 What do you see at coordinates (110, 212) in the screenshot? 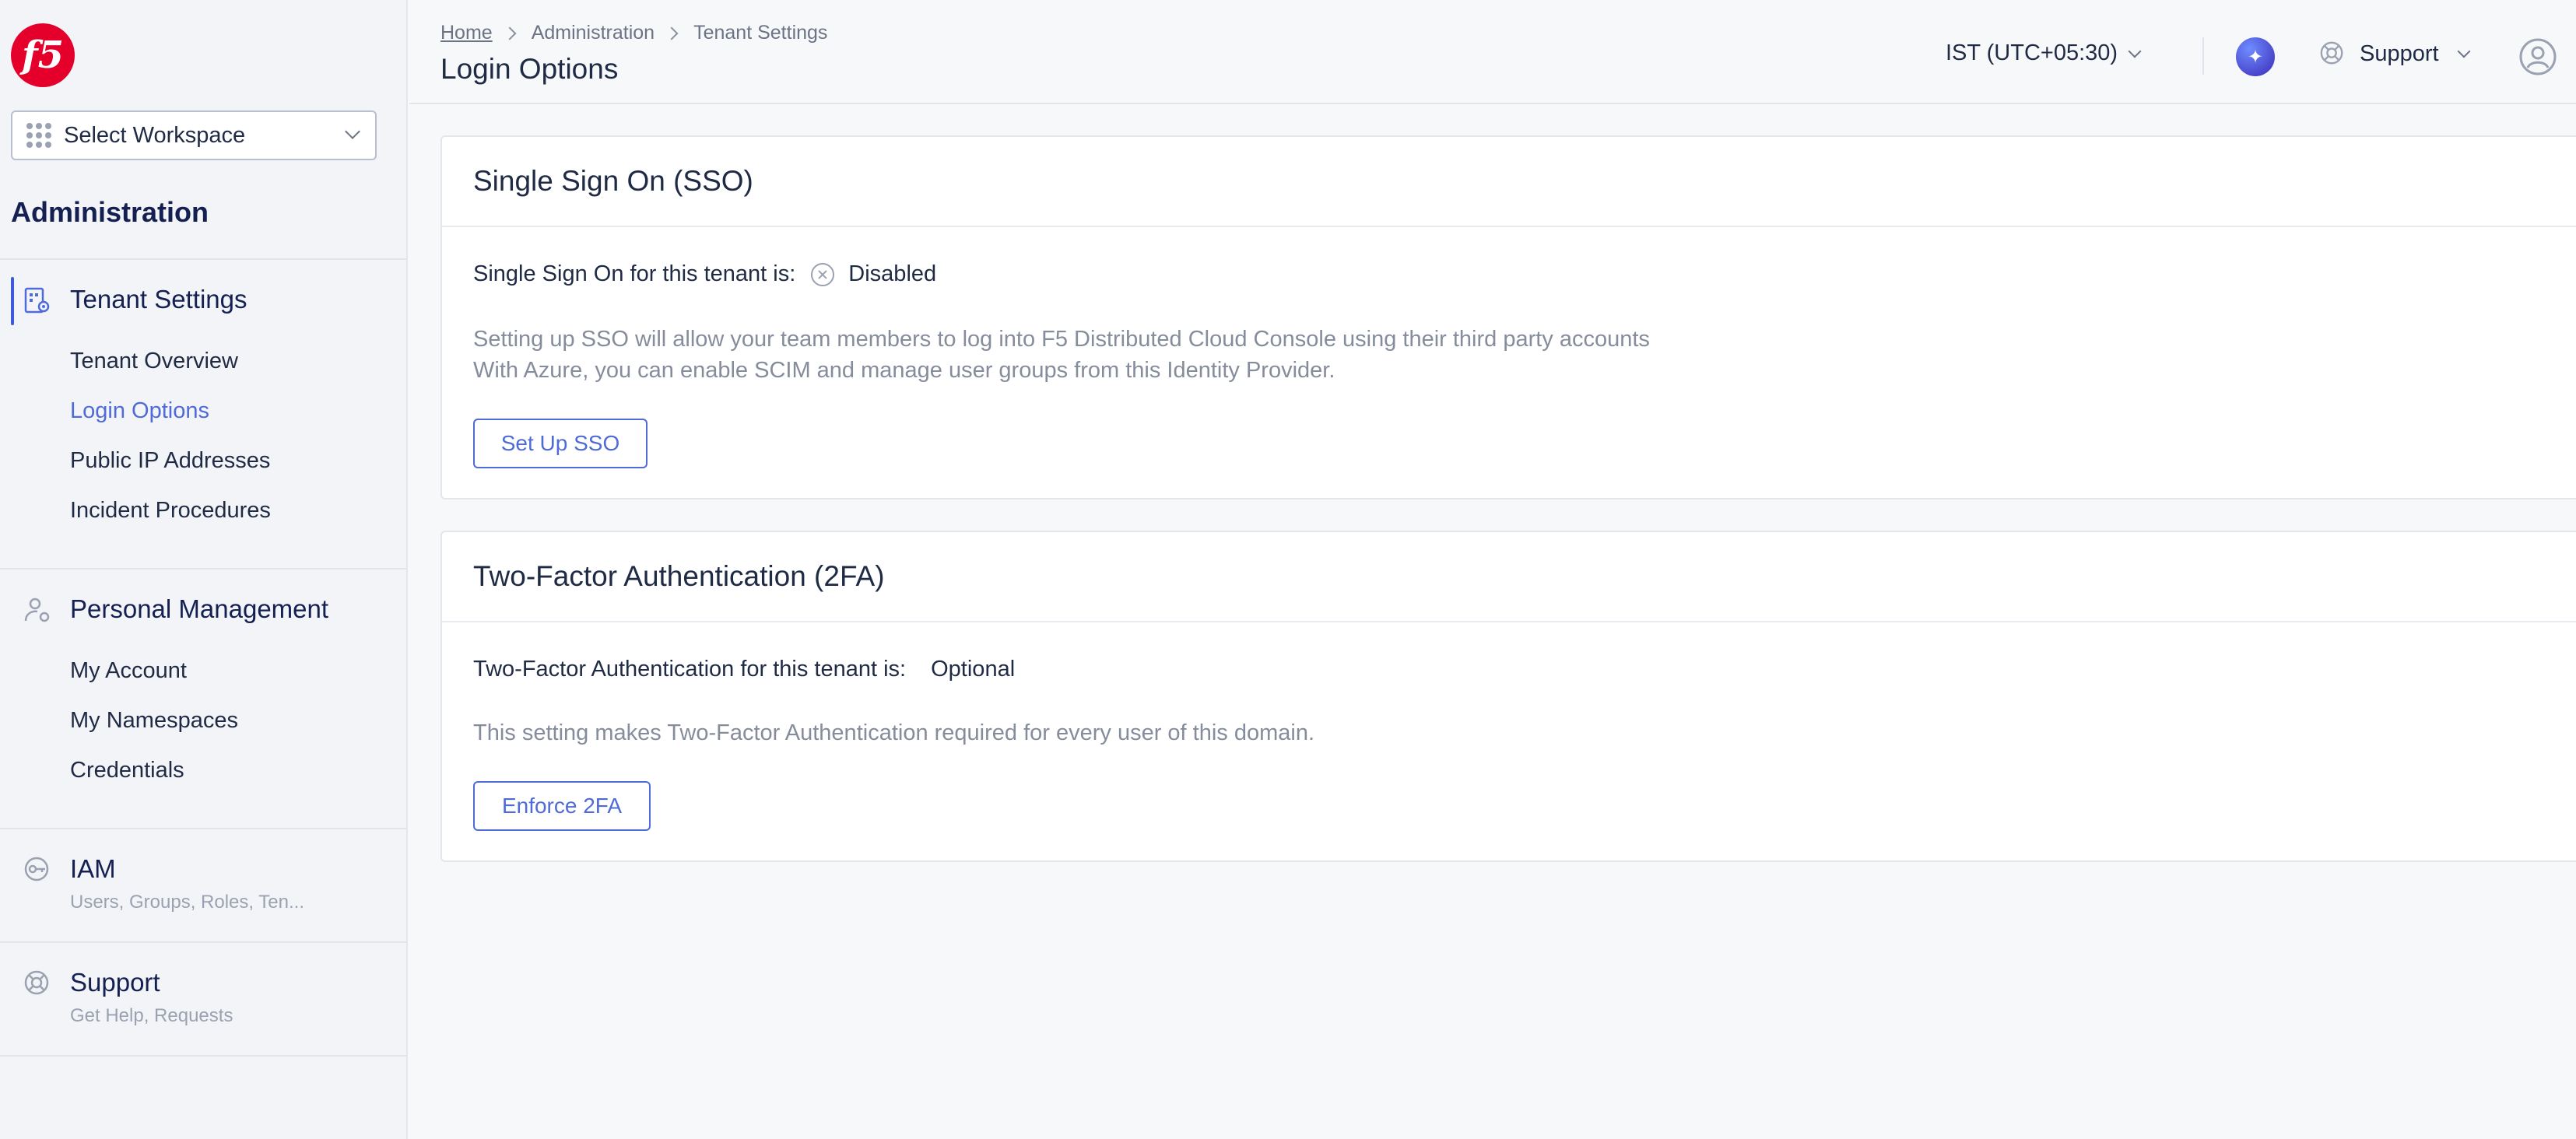
I see `sidebar-heading: Administration` at bounding box center [110, 212].